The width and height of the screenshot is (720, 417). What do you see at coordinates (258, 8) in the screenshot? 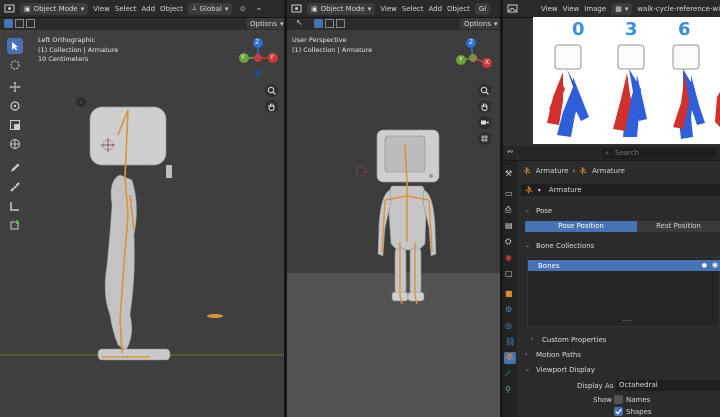
I see `snap-icon: ⌁` at bounding box center [258, 8].